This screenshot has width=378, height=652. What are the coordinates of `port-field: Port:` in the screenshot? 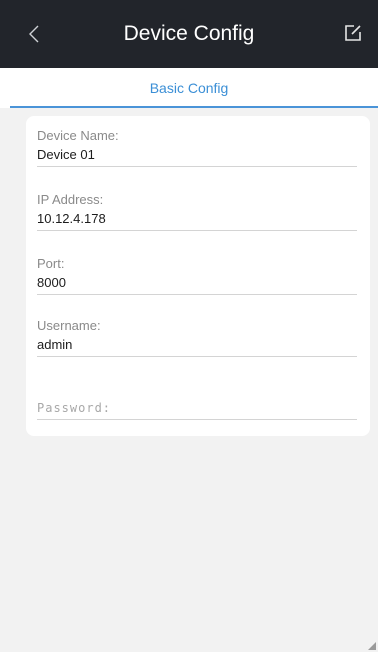 It's located at (197, 275).